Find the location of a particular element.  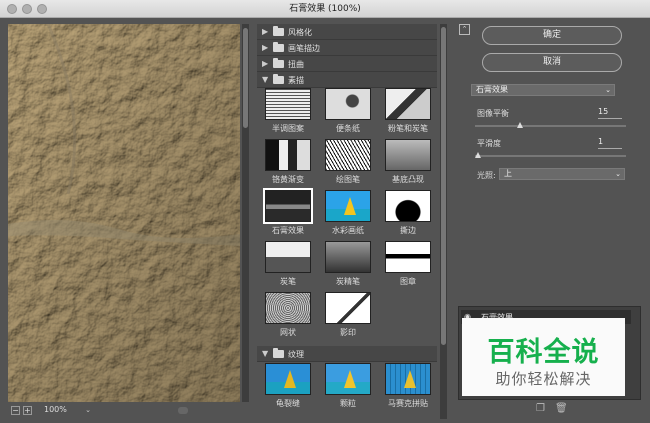

image-balance-label: 图像平衡 is located at coordinates (493, 113).